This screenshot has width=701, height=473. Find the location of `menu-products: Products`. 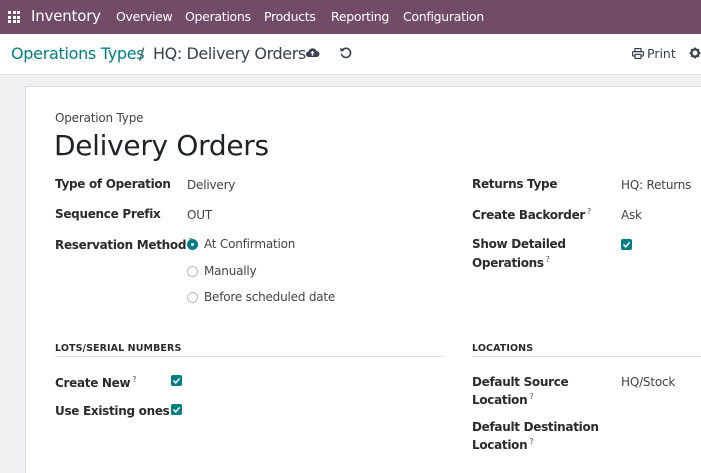

menu-products: Products is located at coordinates (290, 16).